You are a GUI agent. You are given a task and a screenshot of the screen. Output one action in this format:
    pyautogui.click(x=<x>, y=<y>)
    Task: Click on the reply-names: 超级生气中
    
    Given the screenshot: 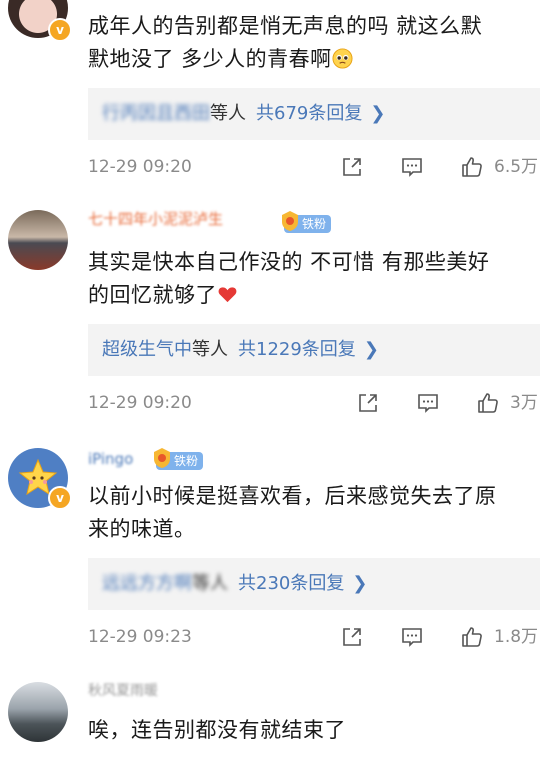 What is the action you would take?
    pyautogui.click(x=147, y=349)
    